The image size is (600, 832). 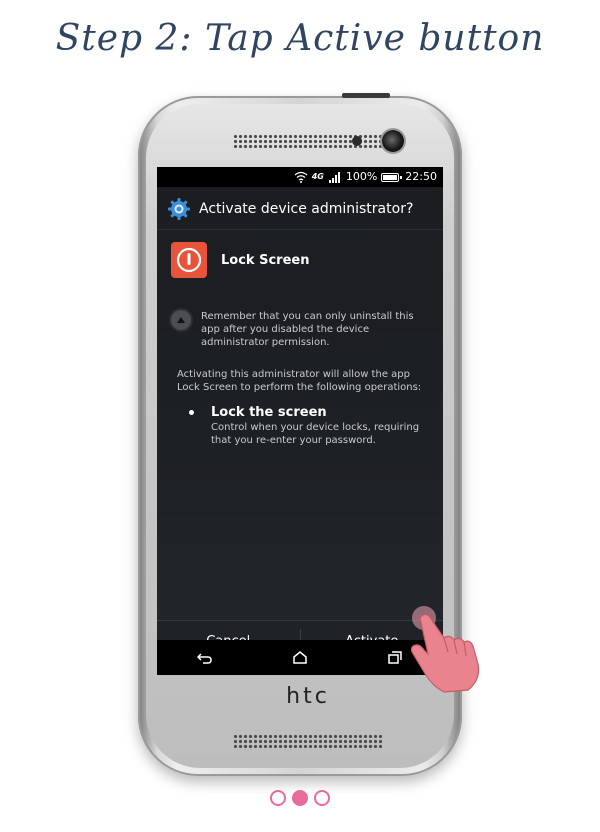 I want to click on app-row: Lock Screen, so click(x=240, y=260).